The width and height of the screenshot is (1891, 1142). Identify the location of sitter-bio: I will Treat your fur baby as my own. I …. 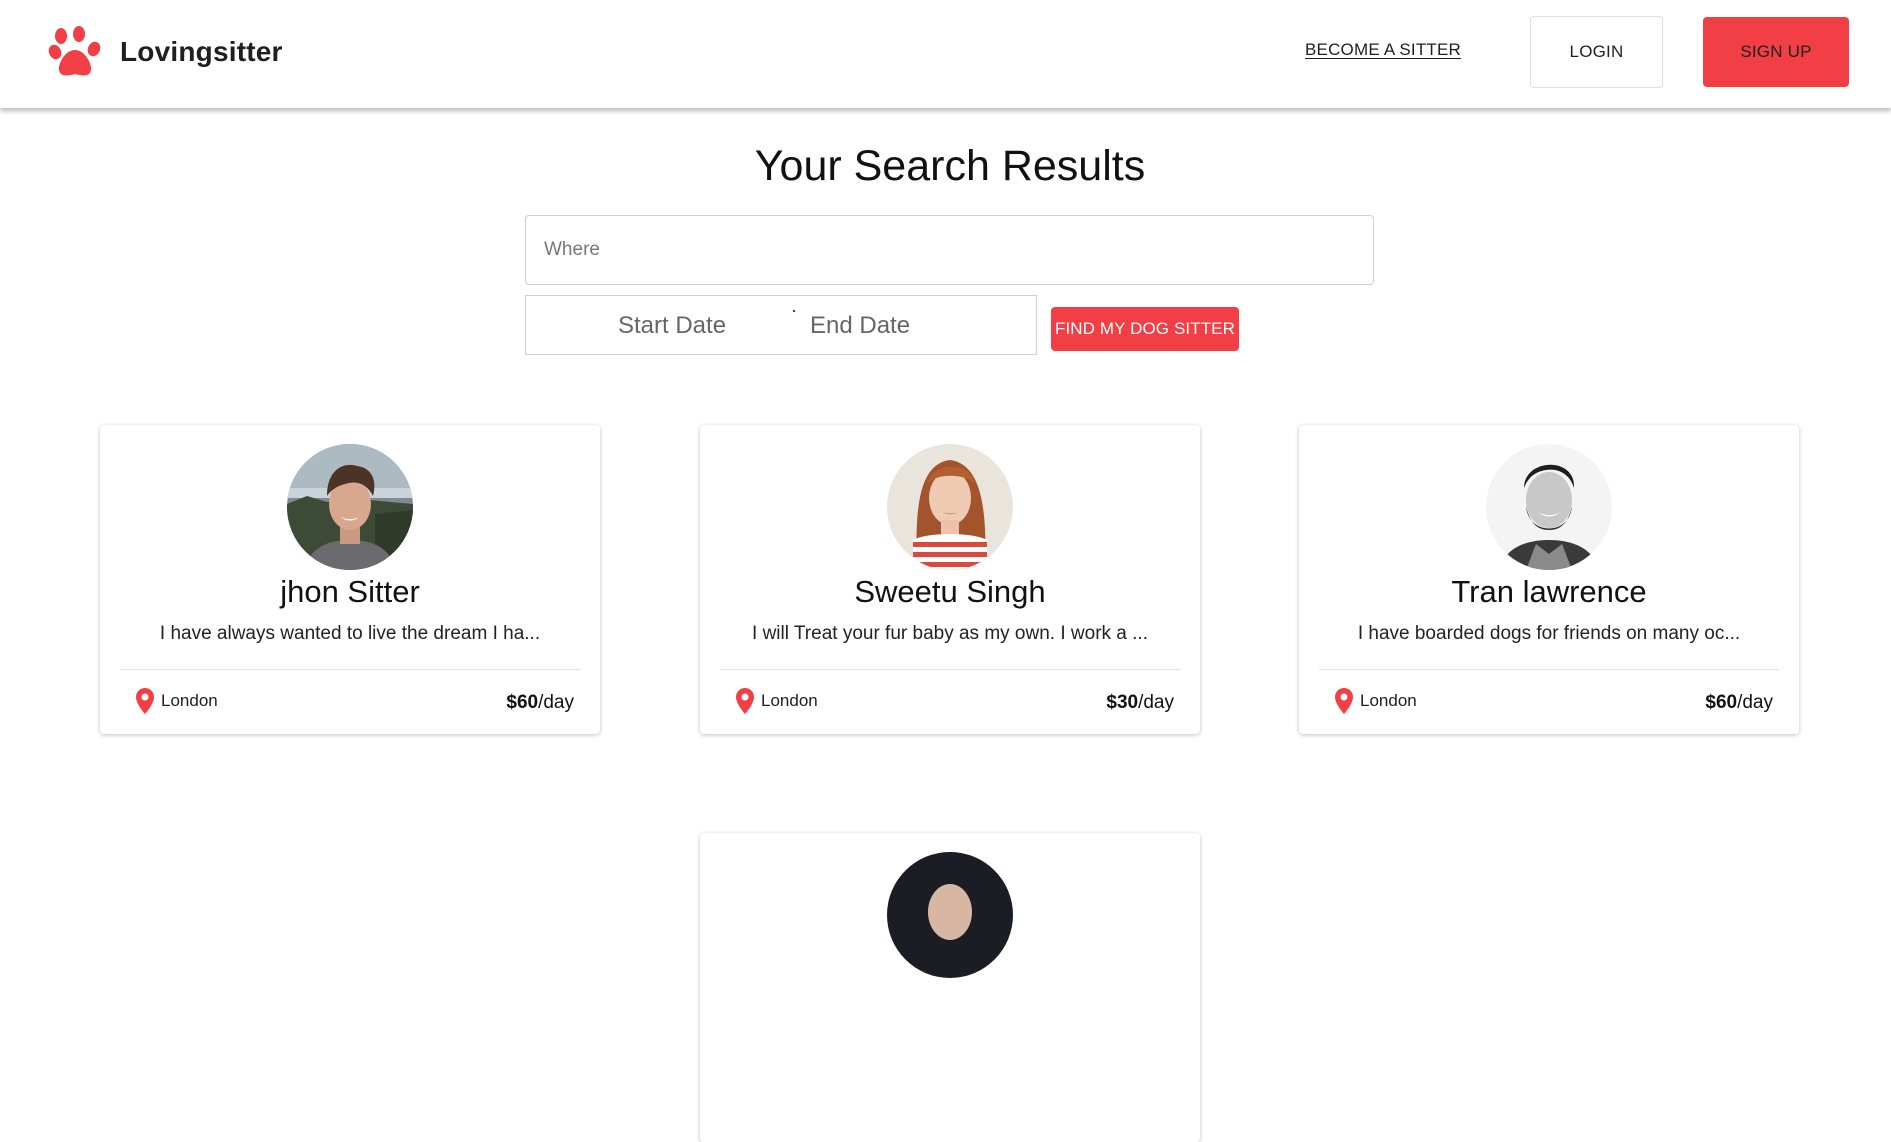
(950, 633).